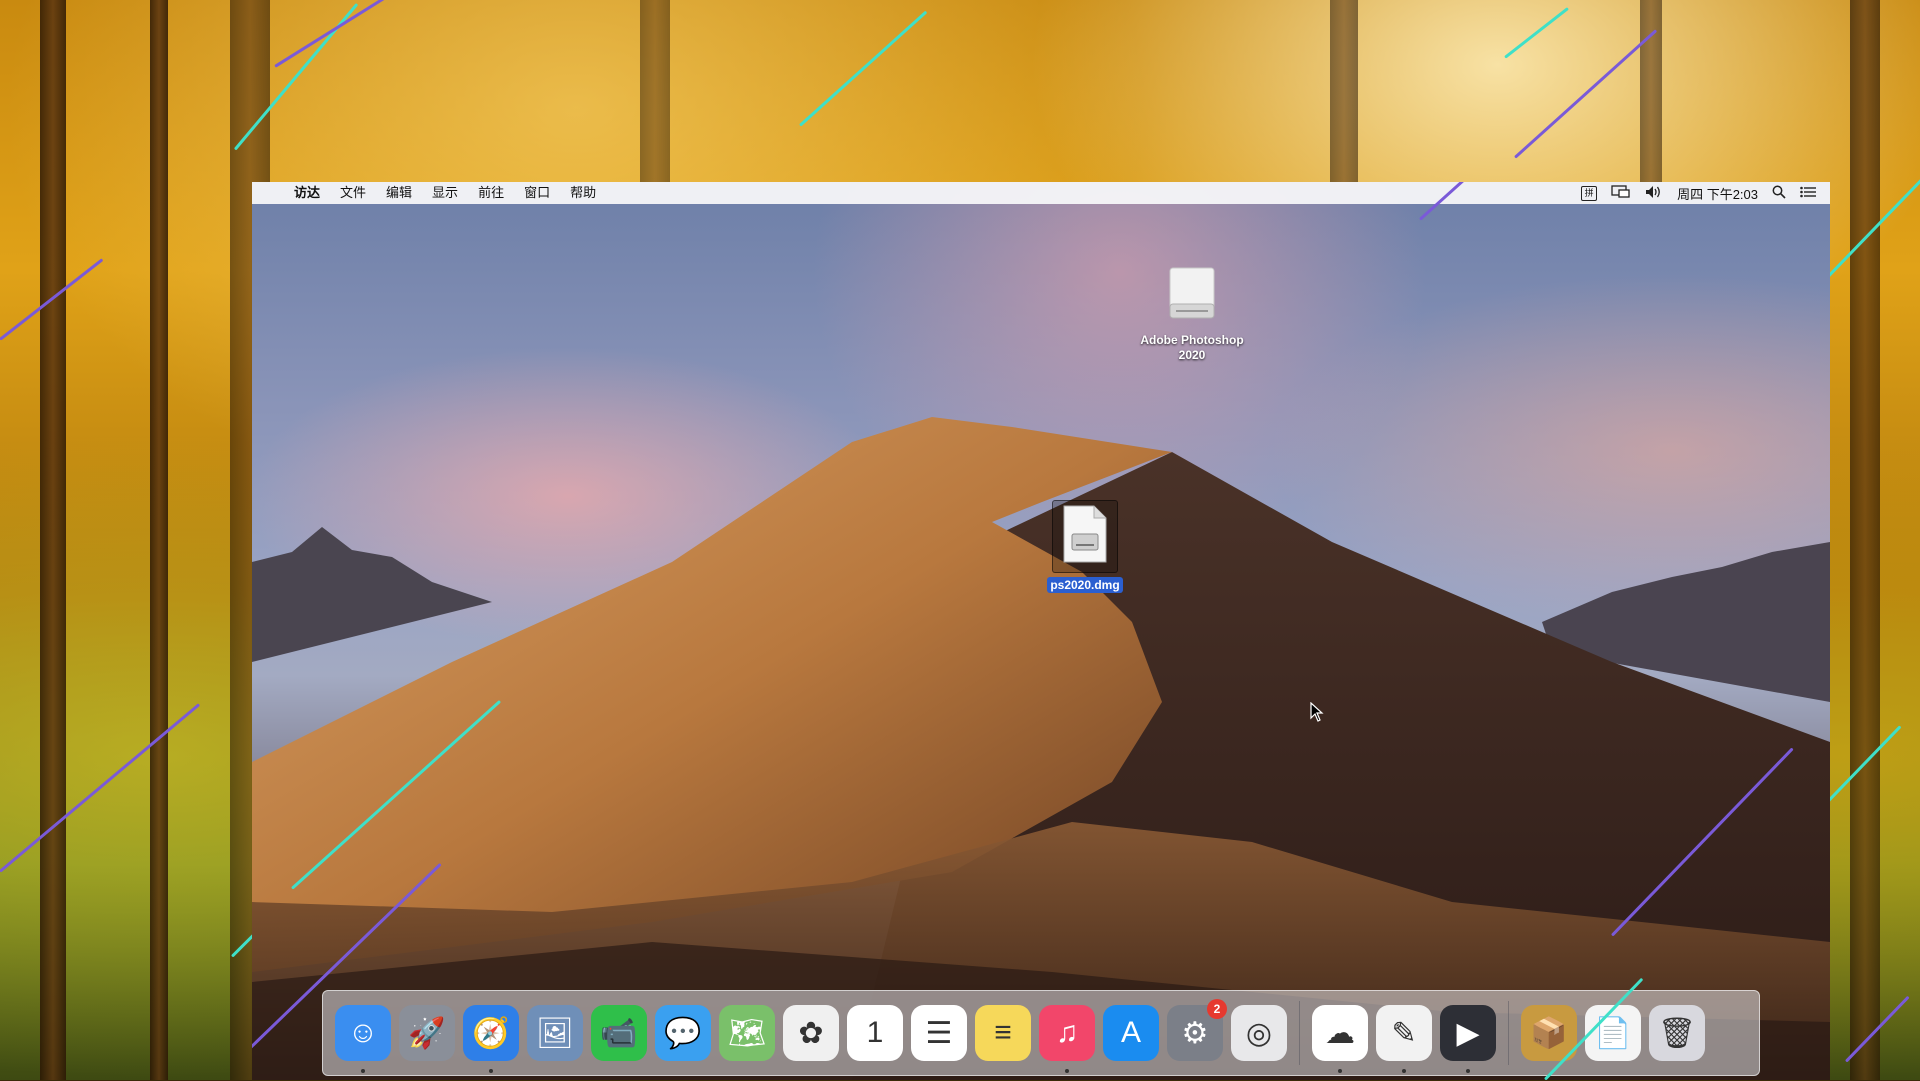 This screenshot has width=1920, height=1081. What do you see at coordinates (445, 193) in the screenshot?
I see `menu-view: 显示` at bounding box center [445, 193].